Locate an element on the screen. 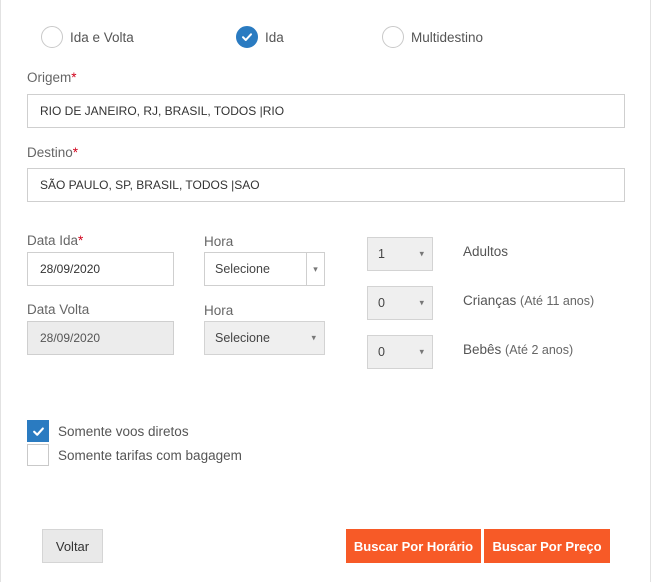  children-label: Crianças (Até 11 anos) is located at coordinates (529, 300).